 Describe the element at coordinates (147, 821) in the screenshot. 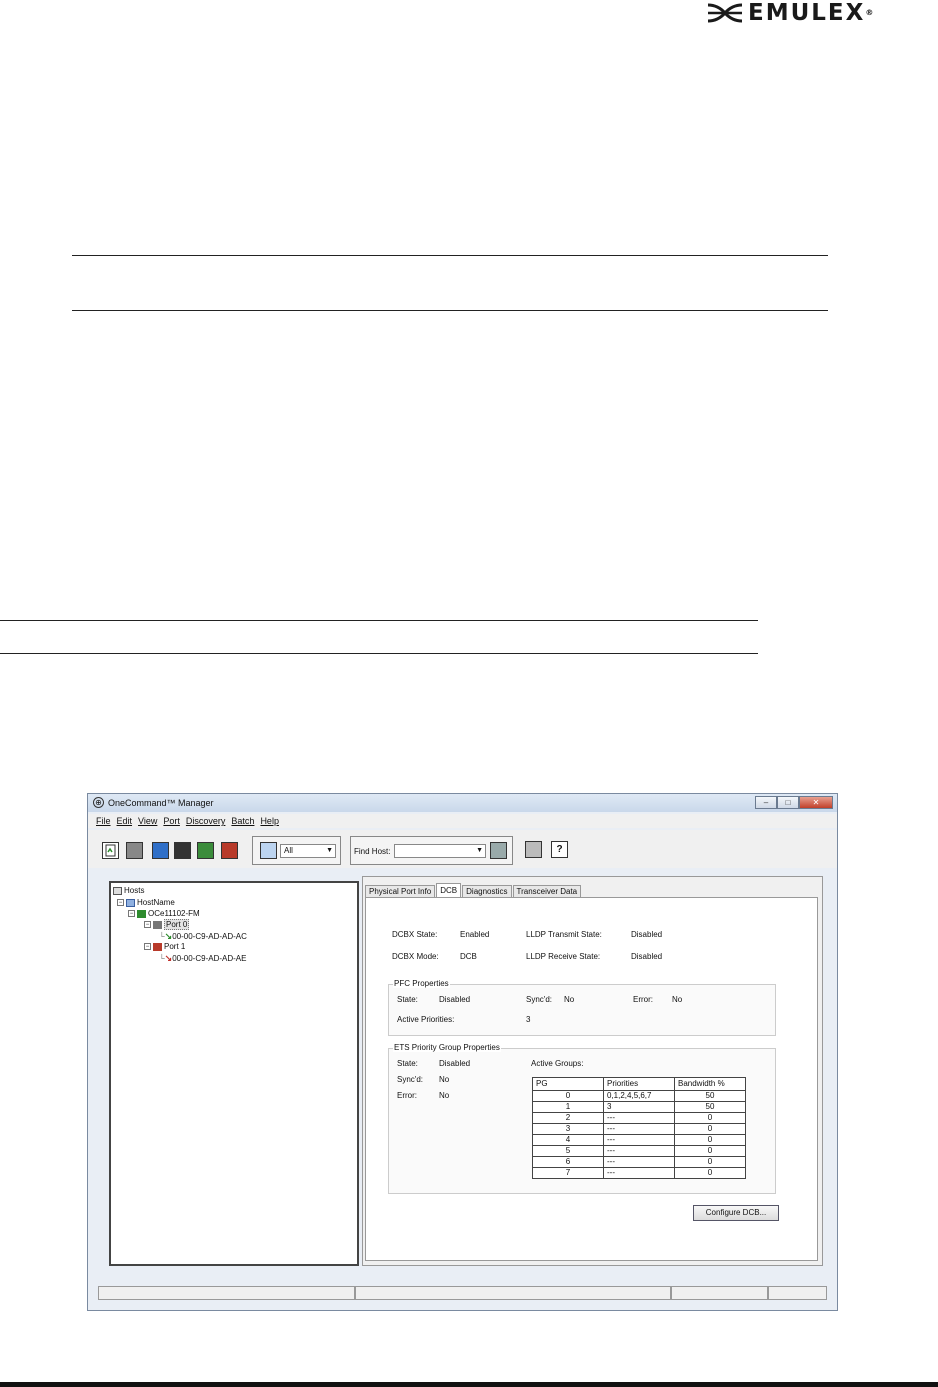

I see `menu-view: View` at that location.